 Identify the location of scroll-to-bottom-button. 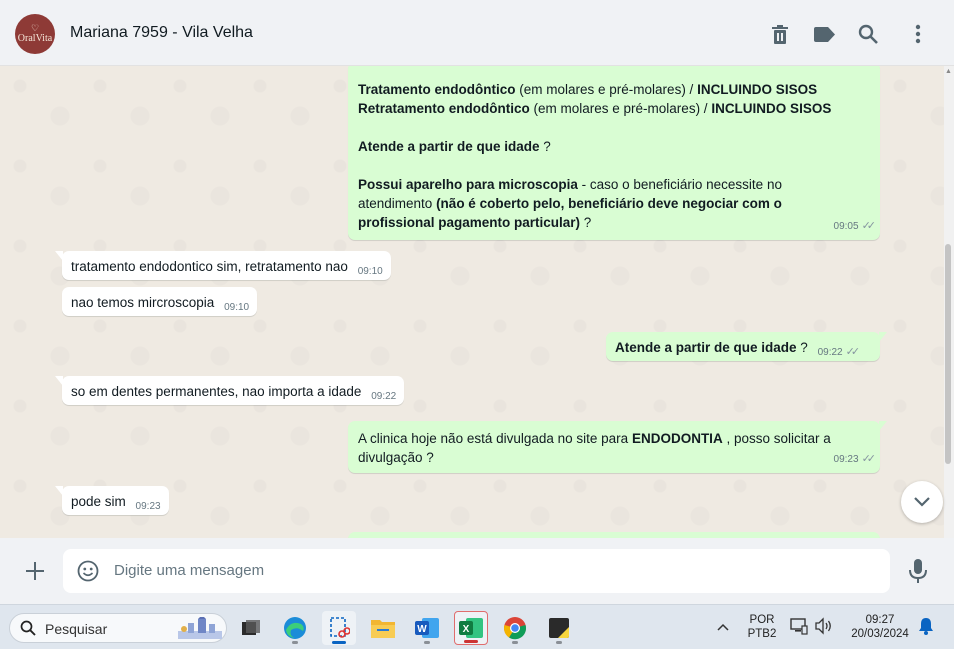
(922, 502).